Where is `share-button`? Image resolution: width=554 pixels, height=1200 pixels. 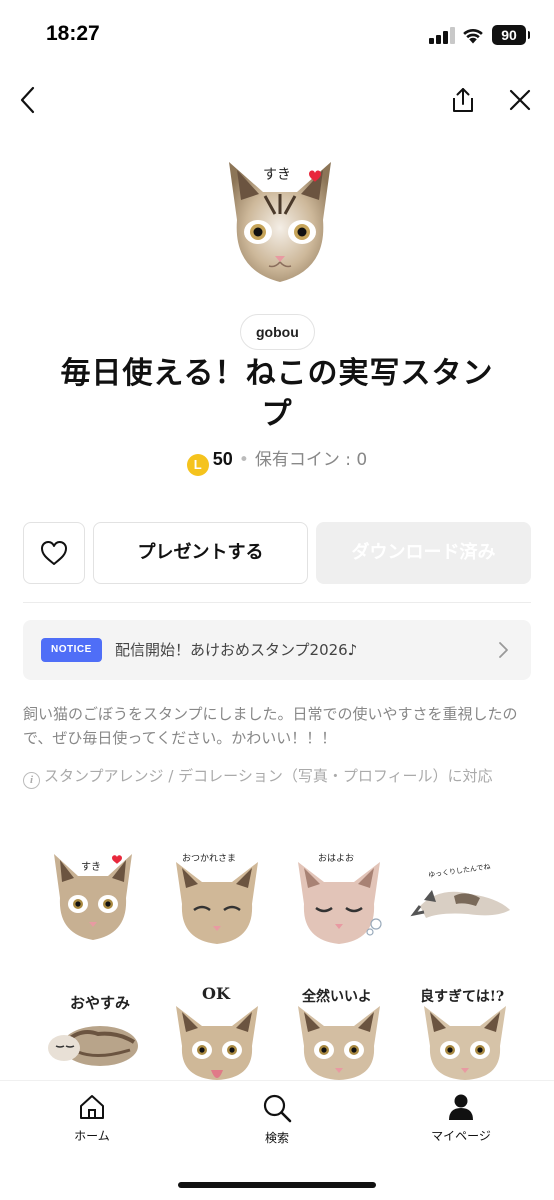
share-button is located at coordinates (463, 100).